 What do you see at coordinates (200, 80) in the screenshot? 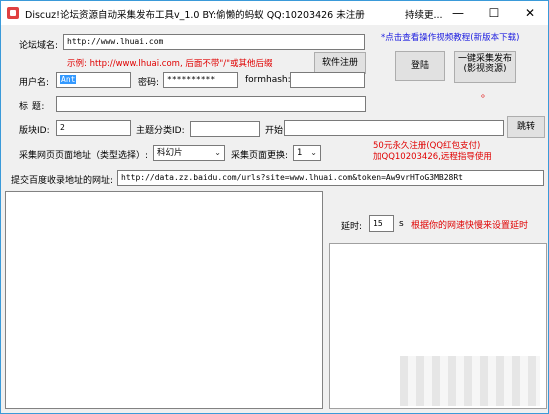
I see `password-input: **********` at bounding box center [200, 80].